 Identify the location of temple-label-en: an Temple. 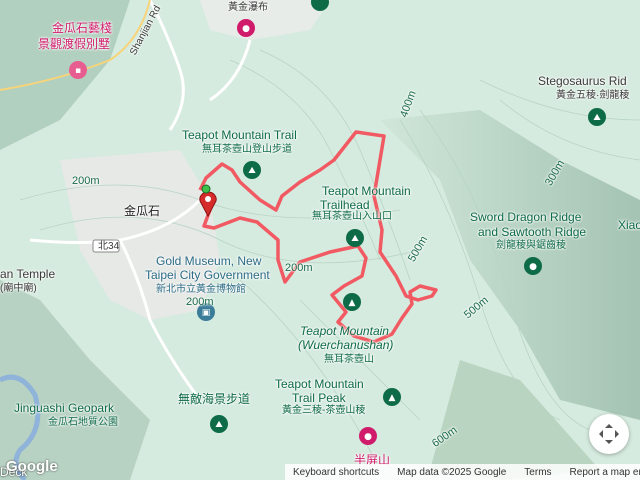
(27, 274).